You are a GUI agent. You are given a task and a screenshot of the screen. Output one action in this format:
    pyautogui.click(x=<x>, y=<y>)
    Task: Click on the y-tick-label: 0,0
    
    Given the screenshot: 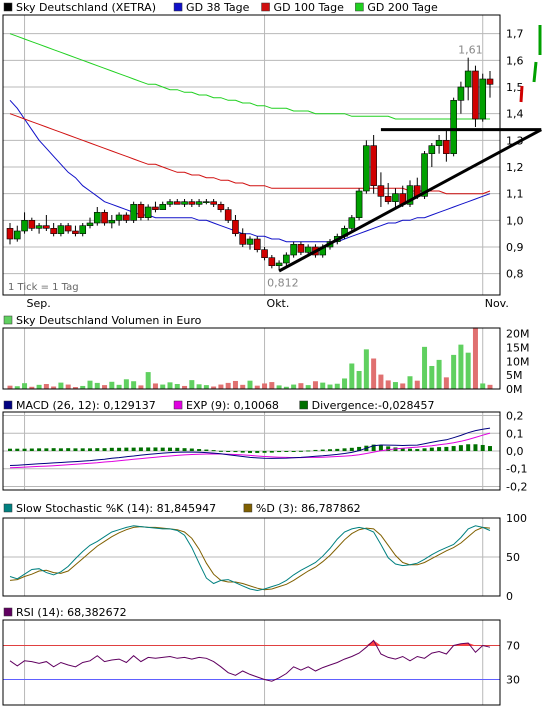 What is the action you would take?
    pyautogui.click(x=515, y=451)
    